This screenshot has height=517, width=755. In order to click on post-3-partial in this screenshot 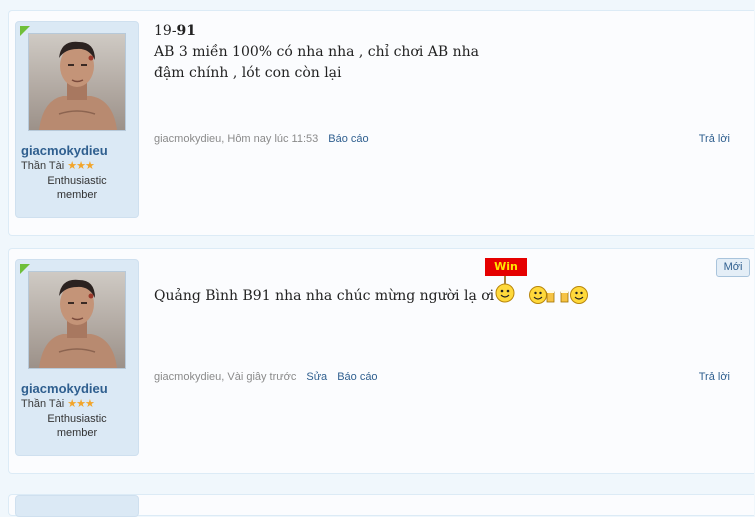, I will do `click(381, 505)`.